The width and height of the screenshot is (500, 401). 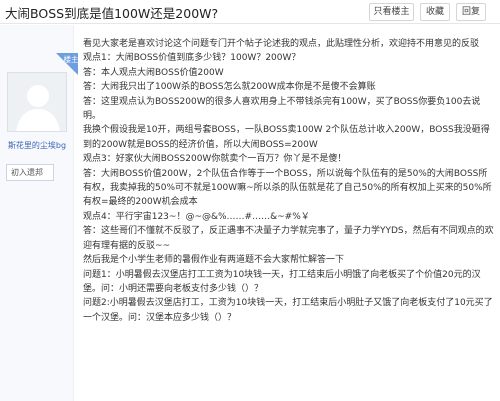 I want to click on default-avatar-icon, so click(x=37, y=102).